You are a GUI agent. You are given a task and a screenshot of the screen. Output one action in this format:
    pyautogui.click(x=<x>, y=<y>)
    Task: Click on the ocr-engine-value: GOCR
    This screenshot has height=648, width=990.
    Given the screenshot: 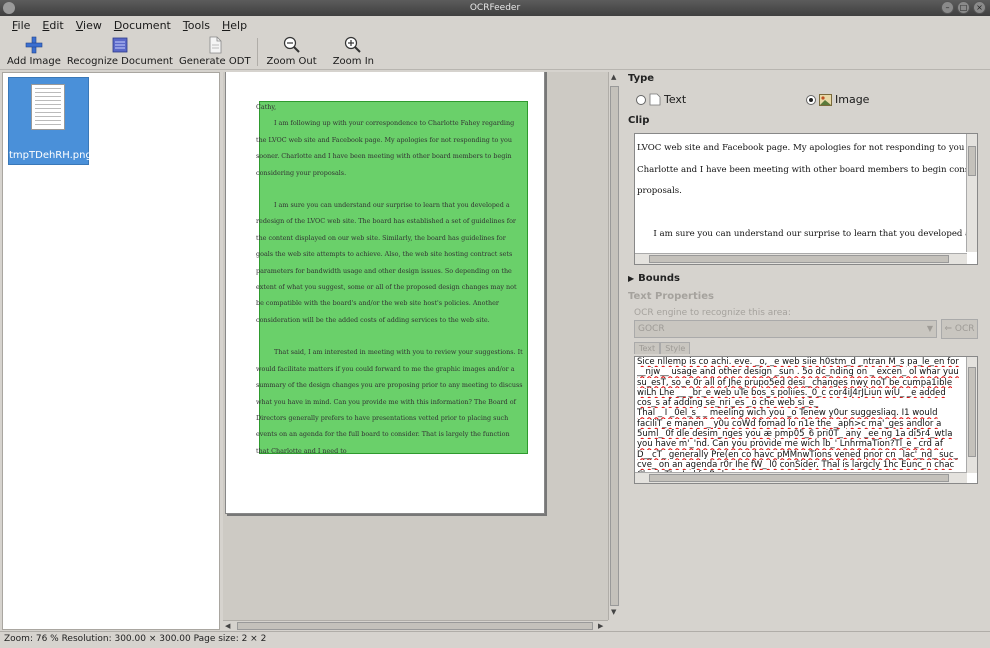 What is the action you would take?
    pyautogui.click(x=651, y=329)
    